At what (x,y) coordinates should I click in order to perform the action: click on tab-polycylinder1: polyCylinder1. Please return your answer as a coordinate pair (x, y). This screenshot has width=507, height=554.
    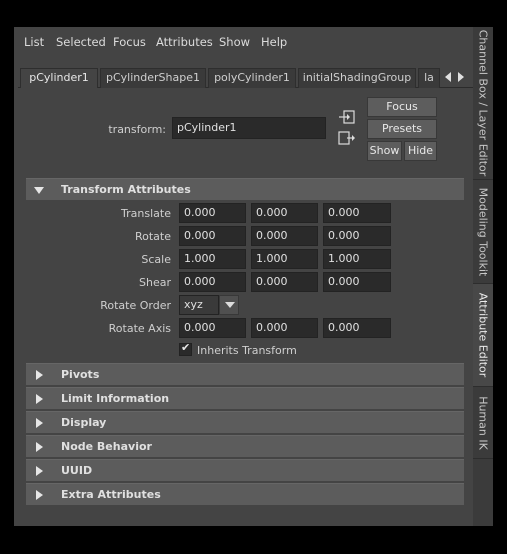
    Looking at the image, I should click on (252, 78).